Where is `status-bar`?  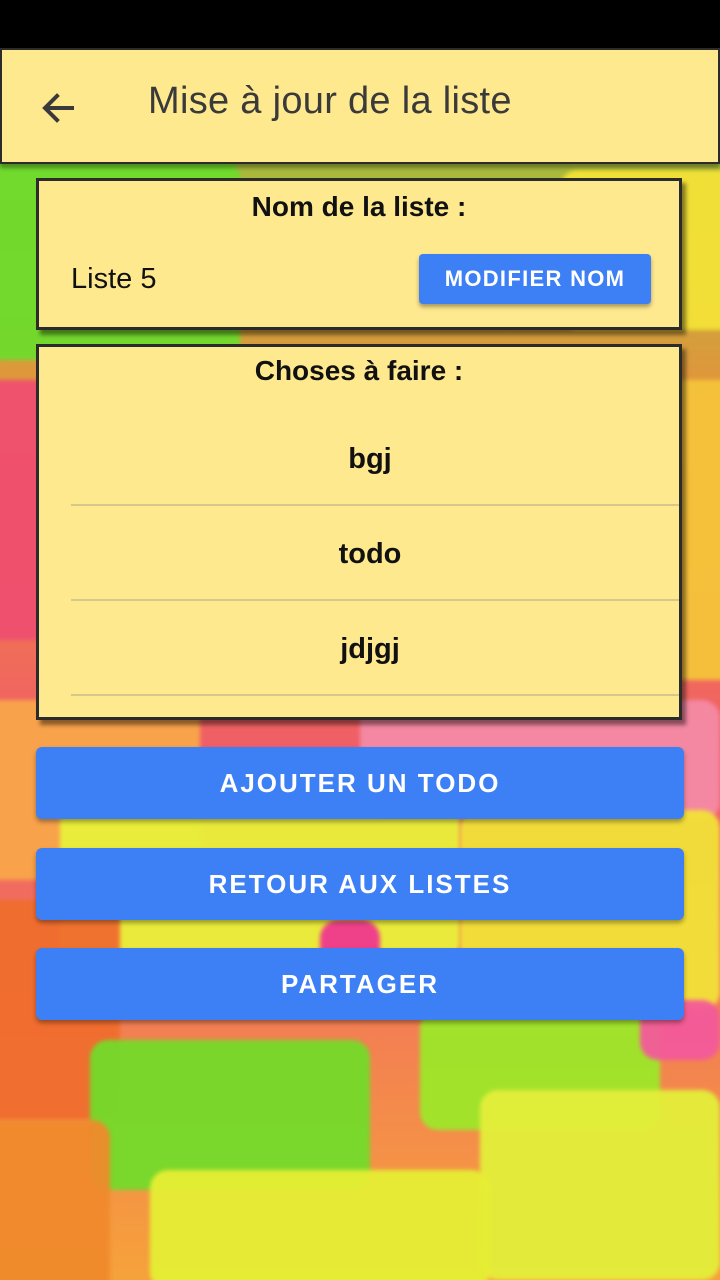 status-bar is located at coordinates (360, 24).